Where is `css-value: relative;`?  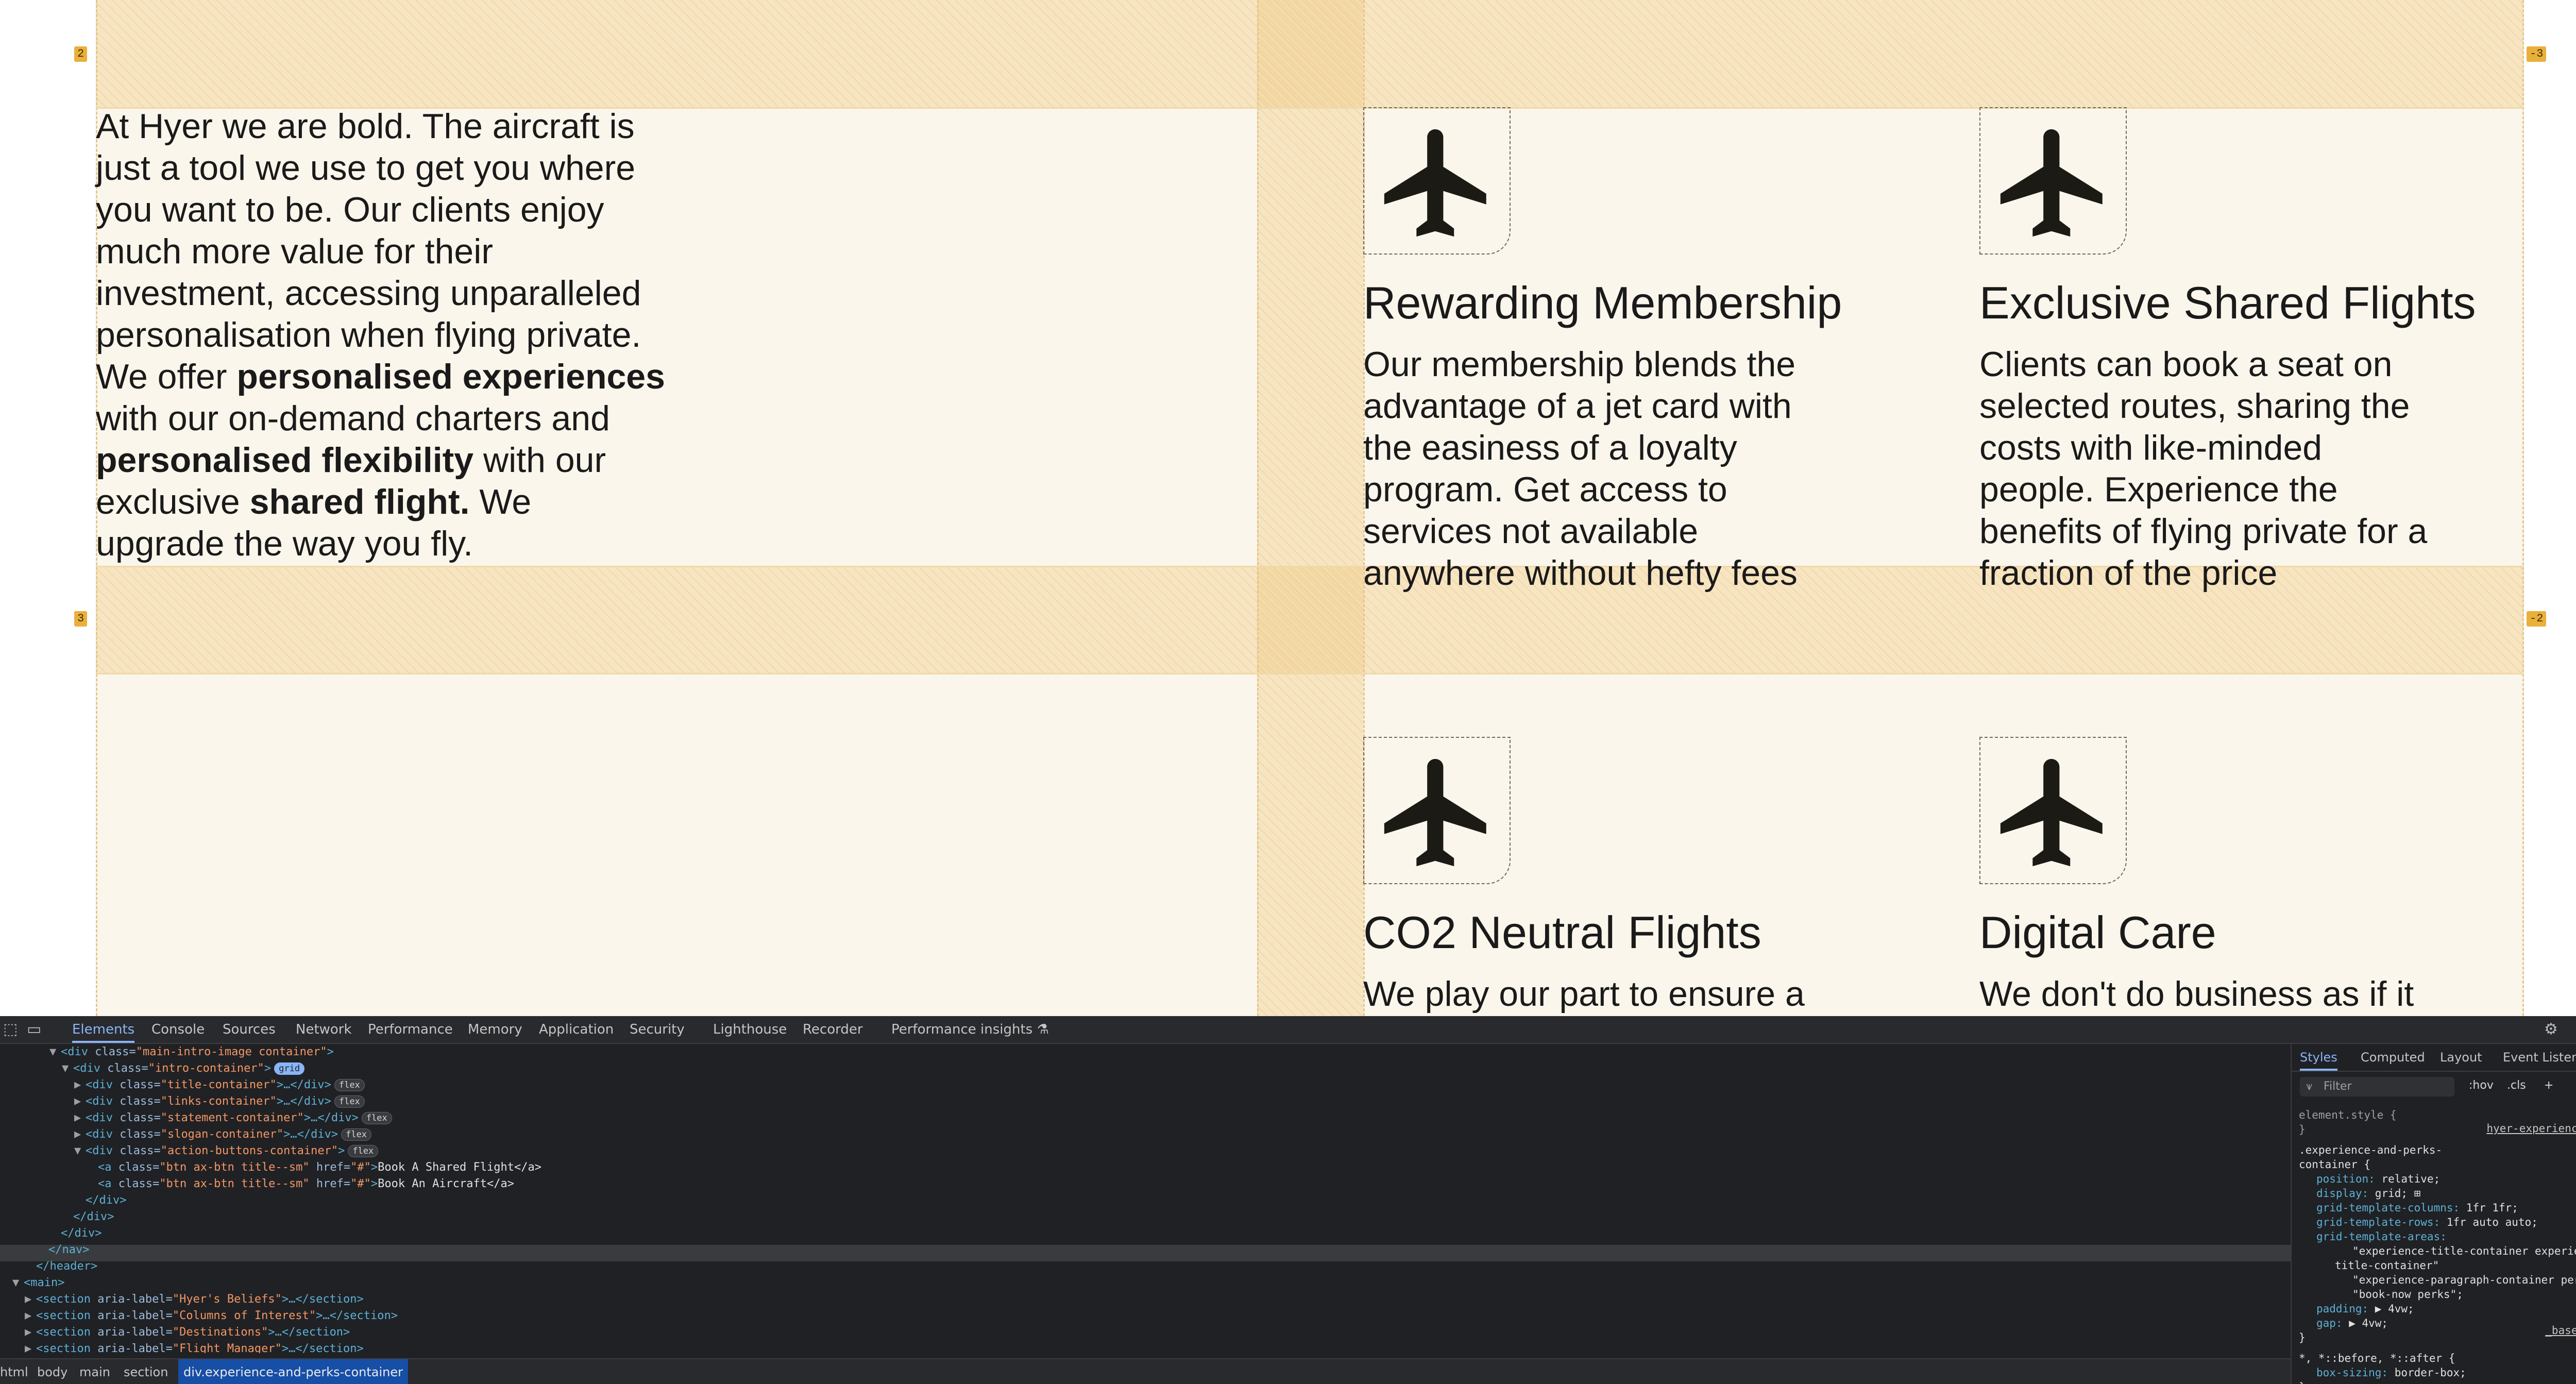
css-value: relative; is located at coordinates (2410, 1179).